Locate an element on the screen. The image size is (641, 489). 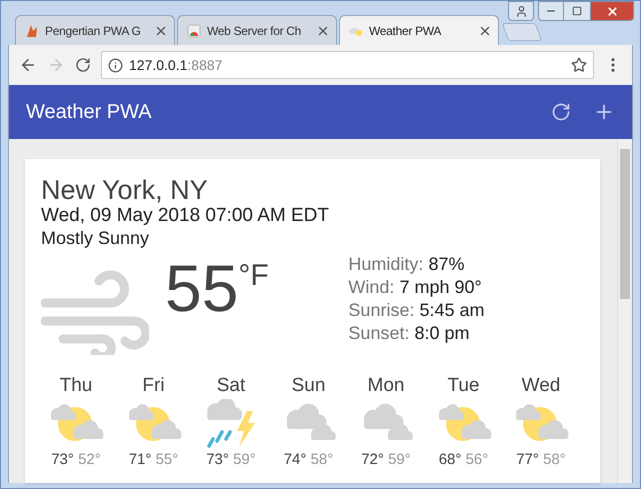
forecast-day: Wed is located at coordinates (541, 386).